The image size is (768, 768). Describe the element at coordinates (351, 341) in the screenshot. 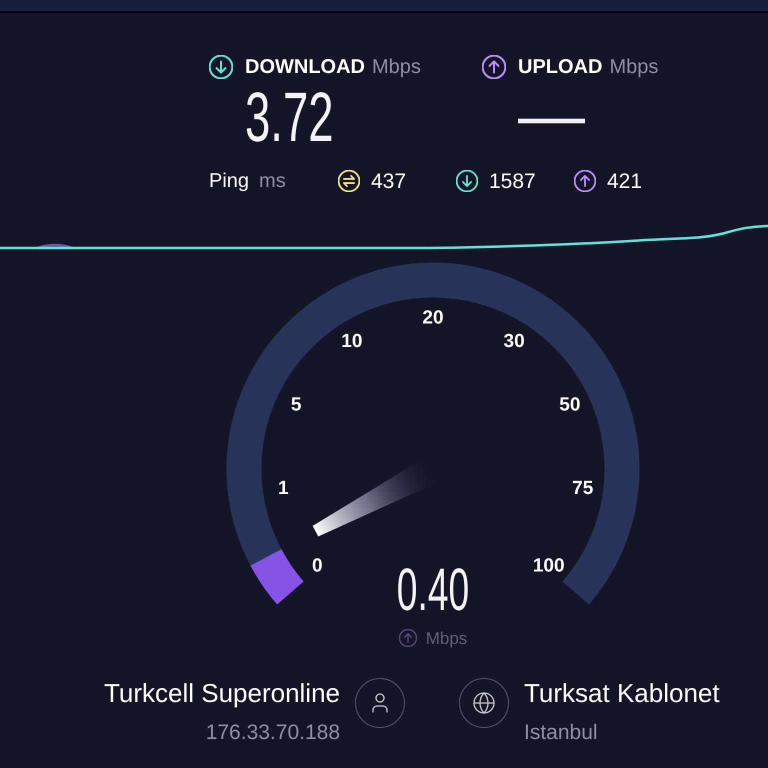

I see `gauge-scale-label: 10` at that location.